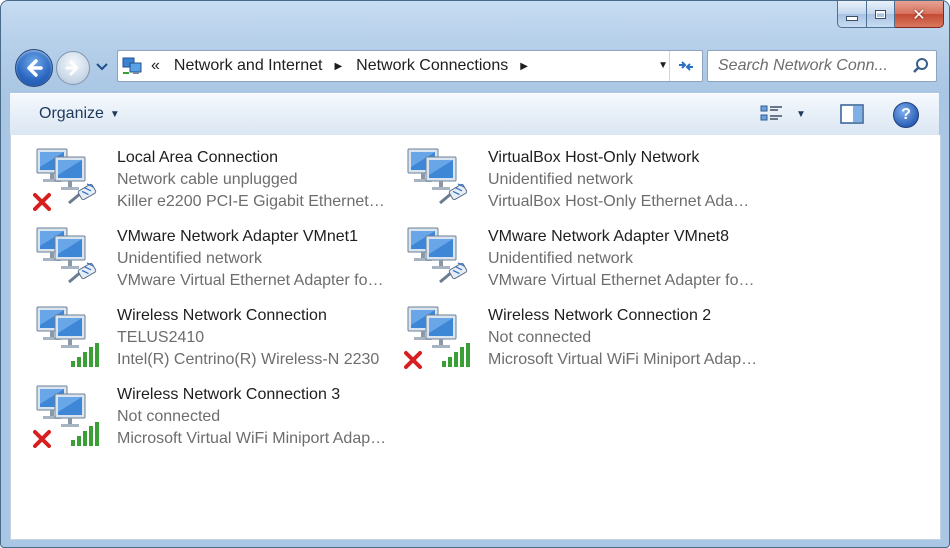  I want to click on maximize-button, so click(881, 14).